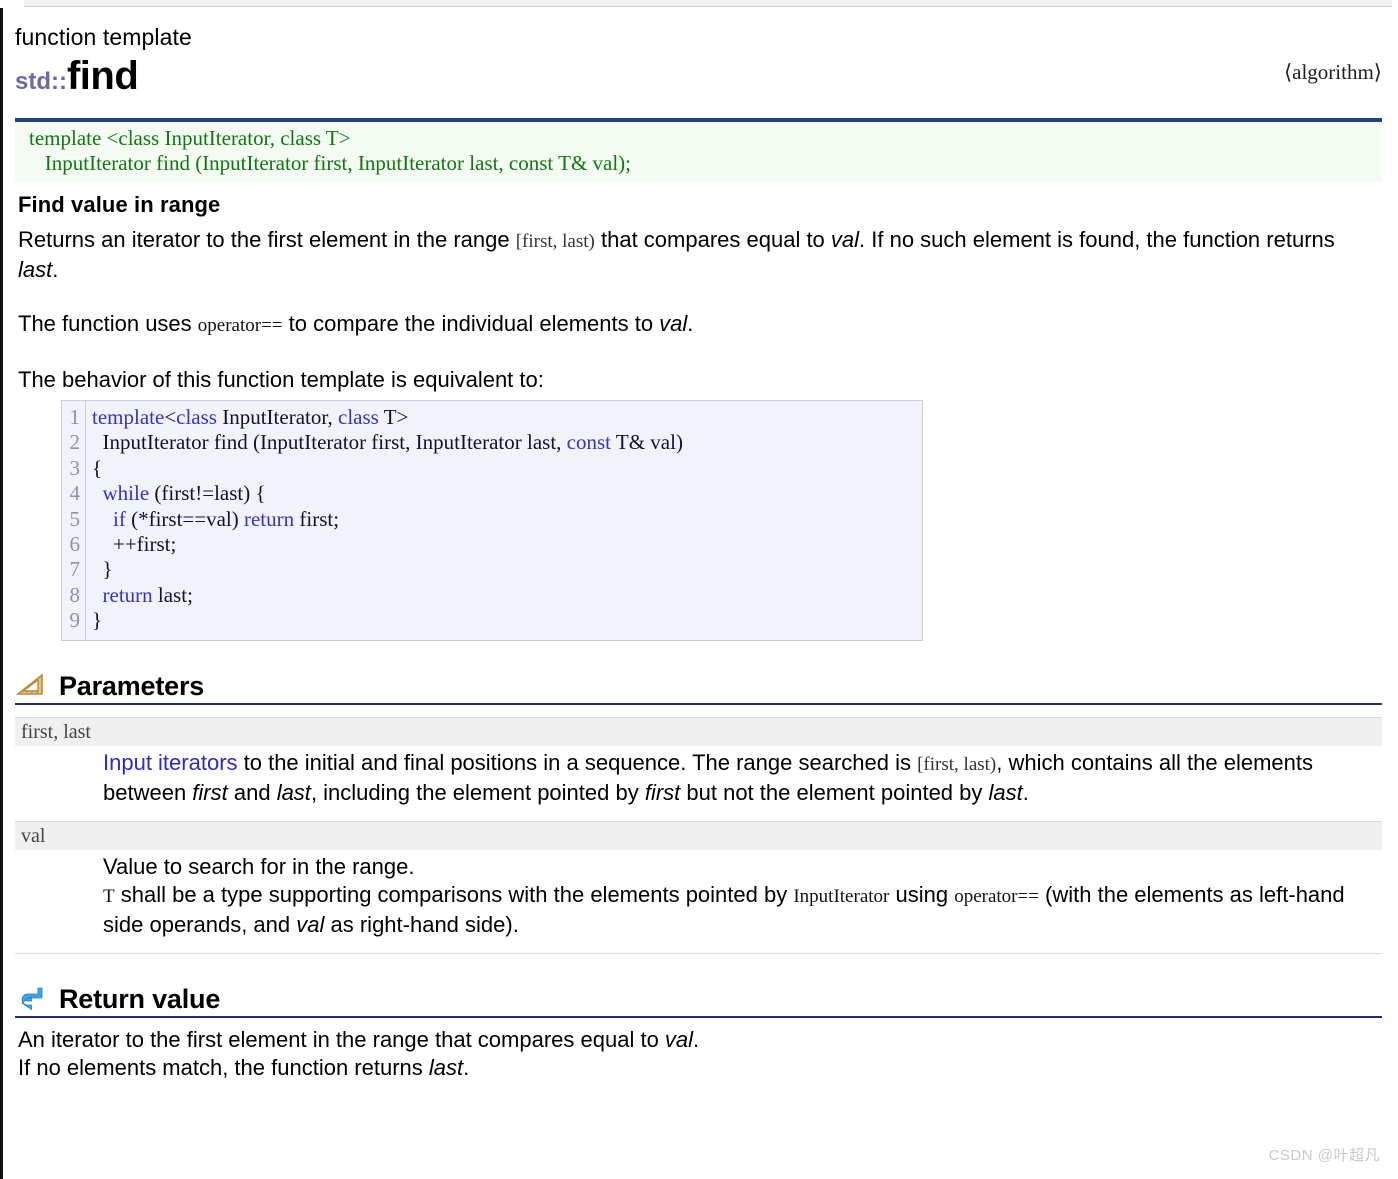 This screenshot has width=1398, height=1179. I want to click on summary-p1-text-b: that compares equal to, so click(712, 239).